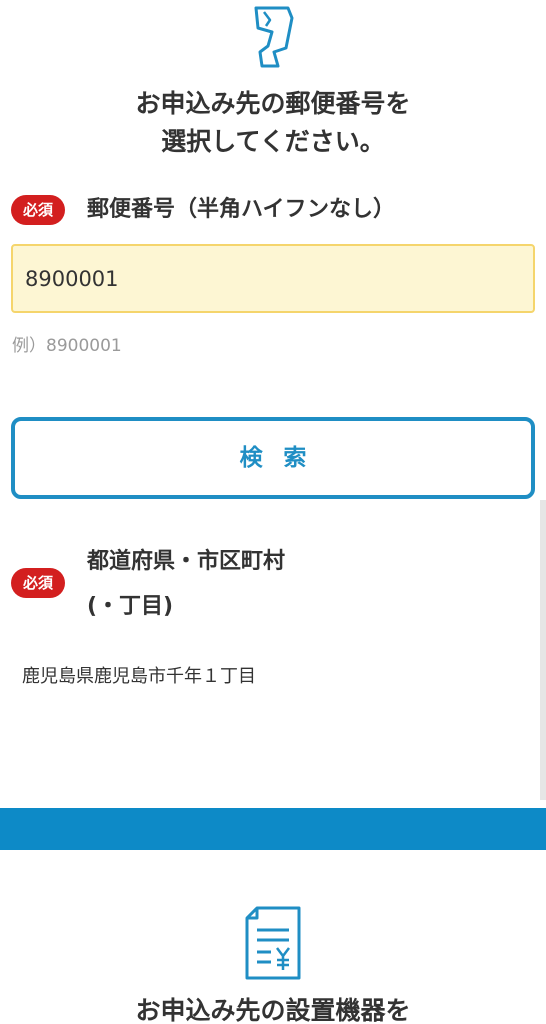  What do you see at coordinates (186, 561) in the screenshot?
I see `address-label-line1: 都道府県・市区町村` at bounding box center [186, 561].